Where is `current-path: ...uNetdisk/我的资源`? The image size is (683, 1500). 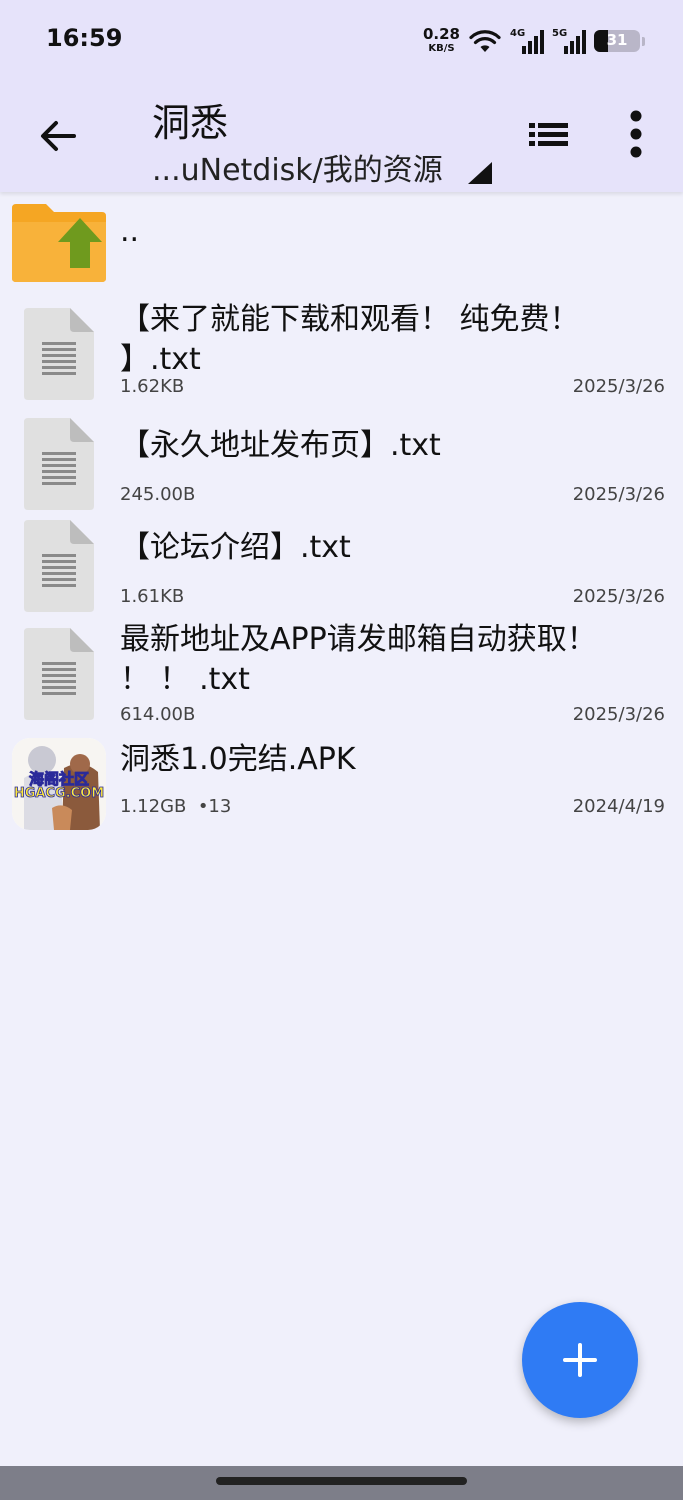 current-path: ...uNetdisk/我的资源 is located at coordinates (297, 167).